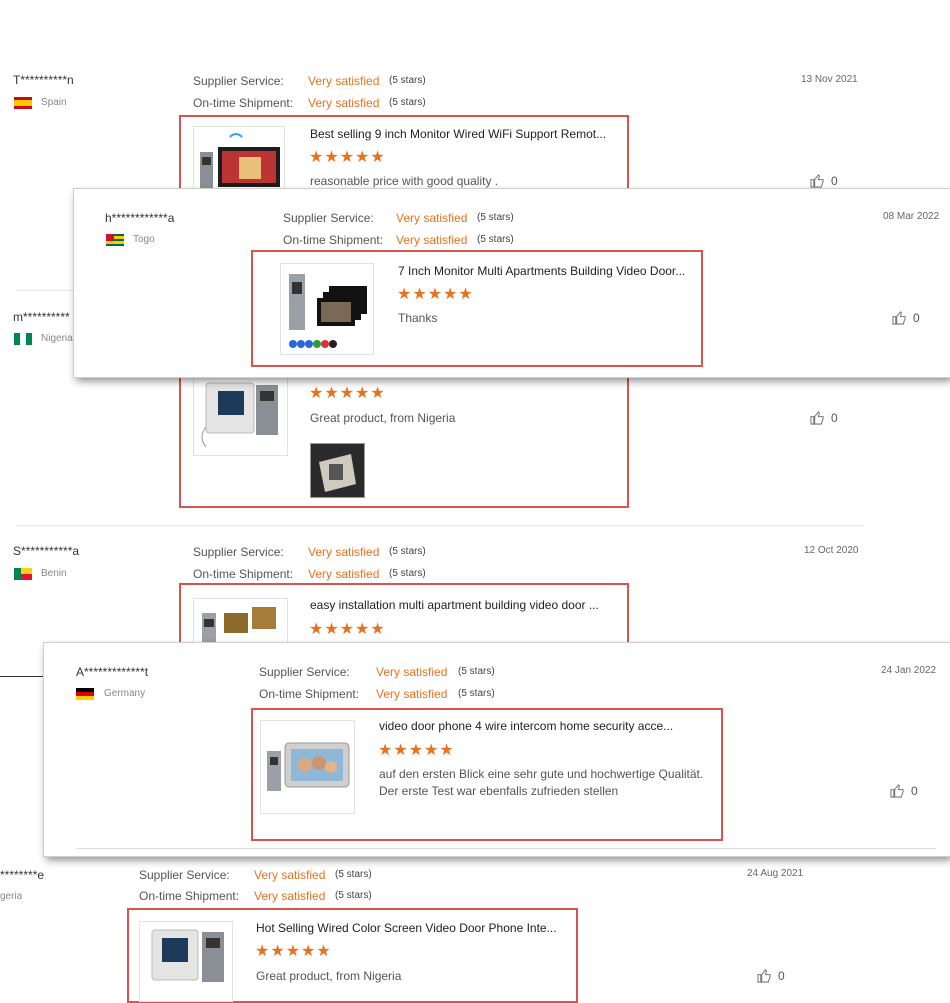  Describe the element at coordinates (909, 670) in the screenshot. I see `review-date: 24 Jan 2022` at that location.